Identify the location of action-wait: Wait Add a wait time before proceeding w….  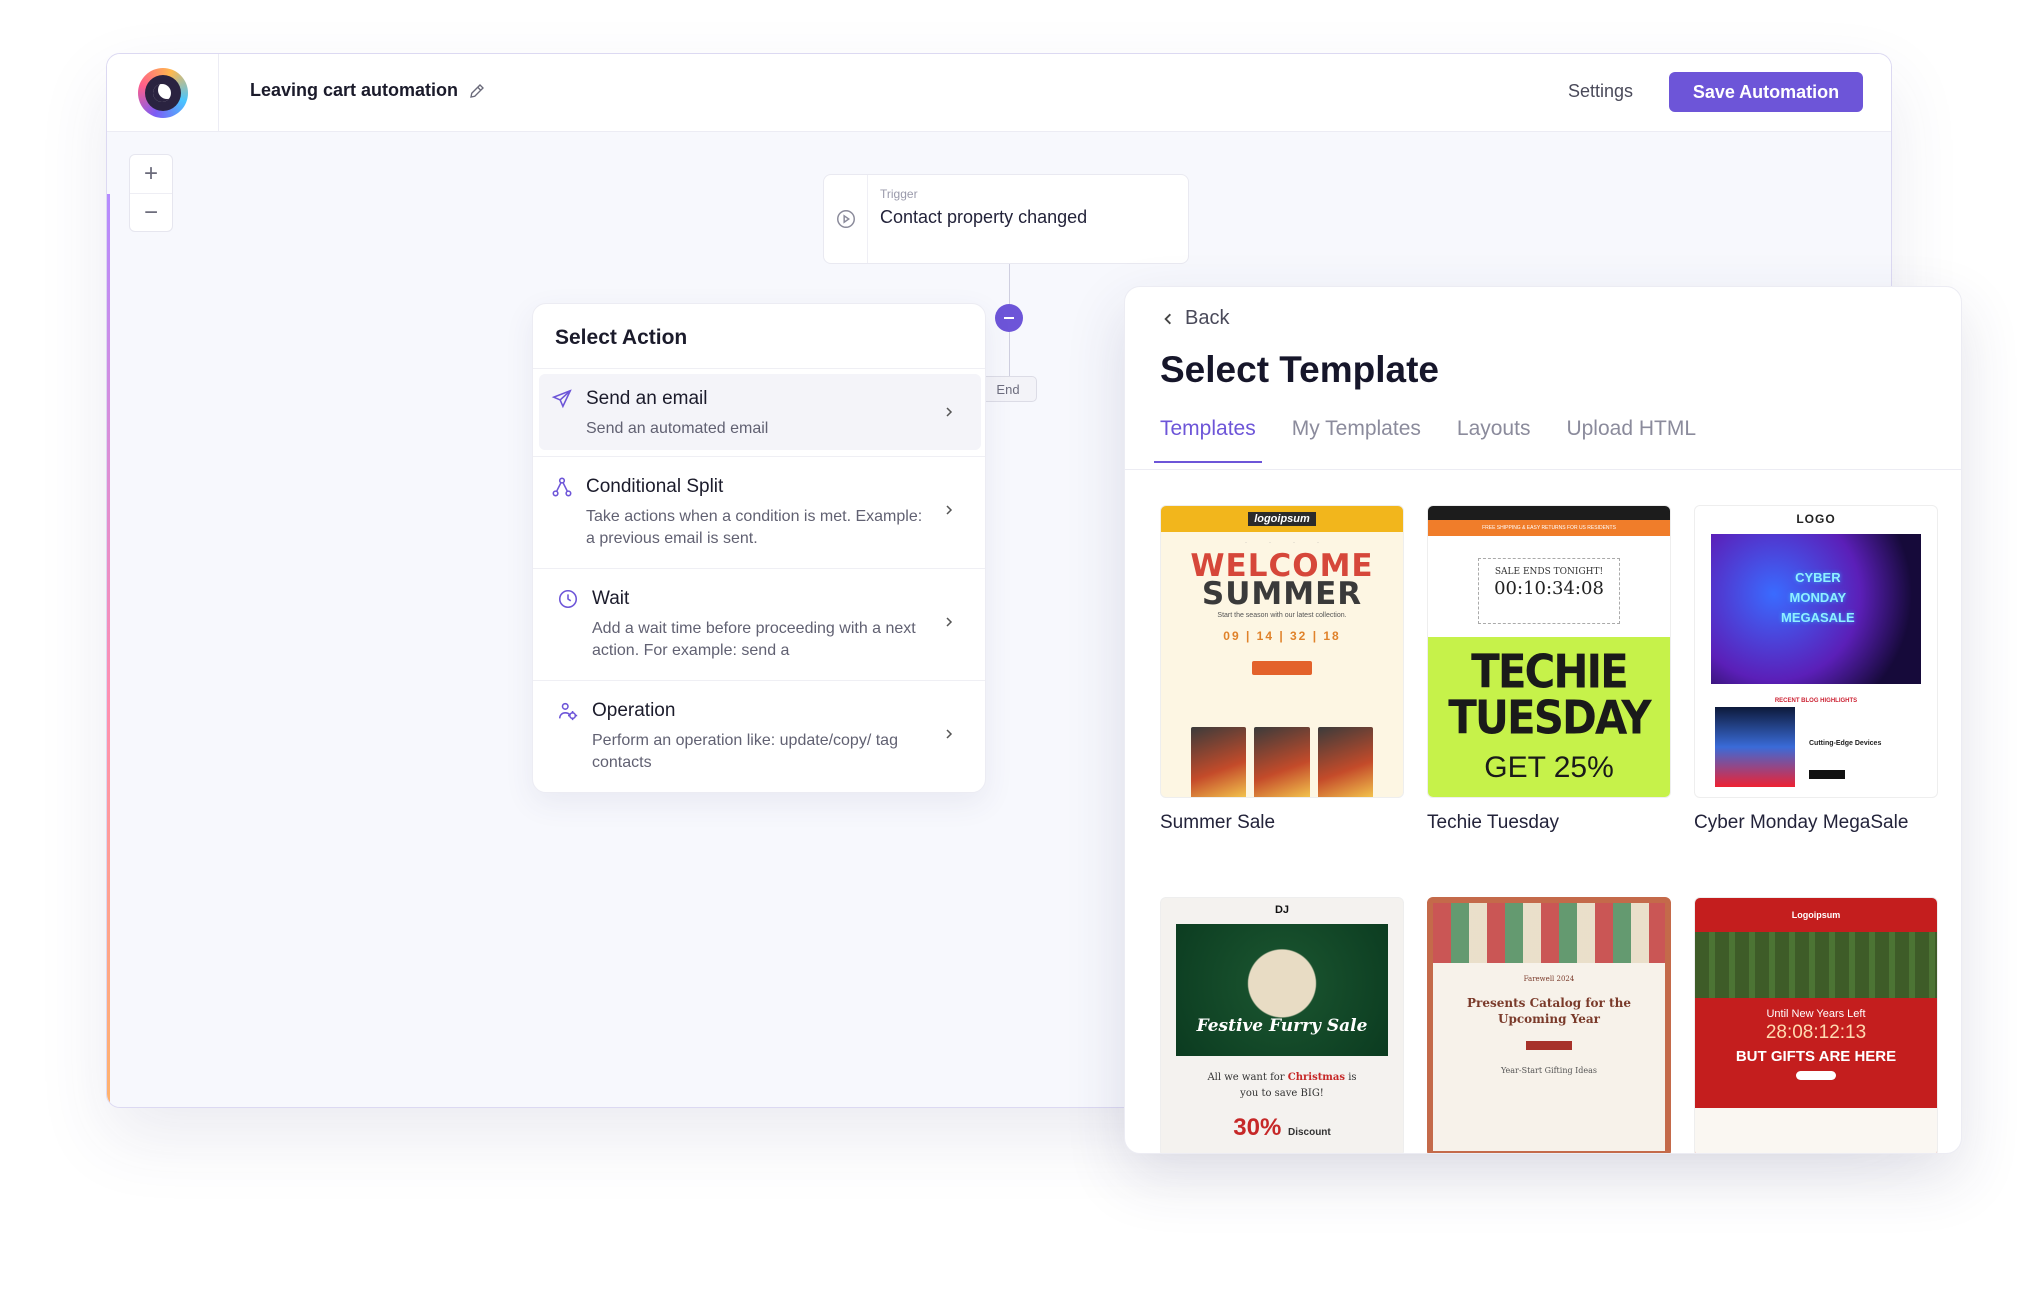
(760, 625).